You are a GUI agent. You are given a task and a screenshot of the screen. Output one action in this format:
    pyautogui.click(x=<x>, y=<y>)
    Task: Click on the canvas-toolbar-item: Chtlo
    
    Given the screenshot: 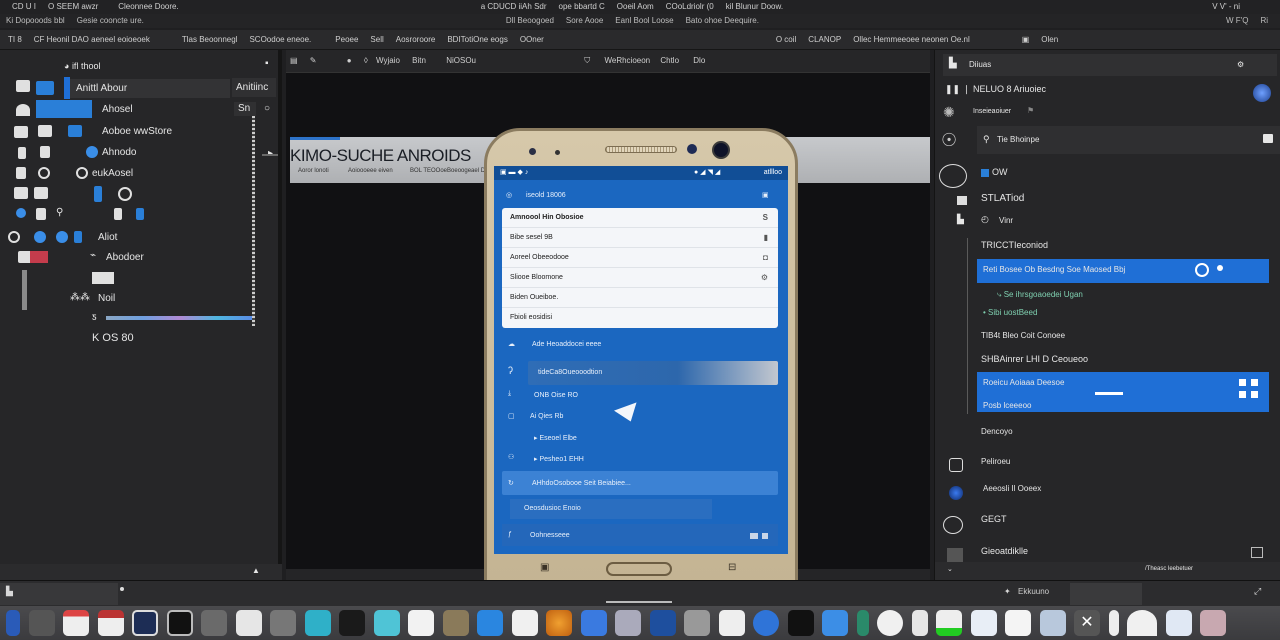 What is the action you would take?
    pyautogui.click(x=669, y=60)
    